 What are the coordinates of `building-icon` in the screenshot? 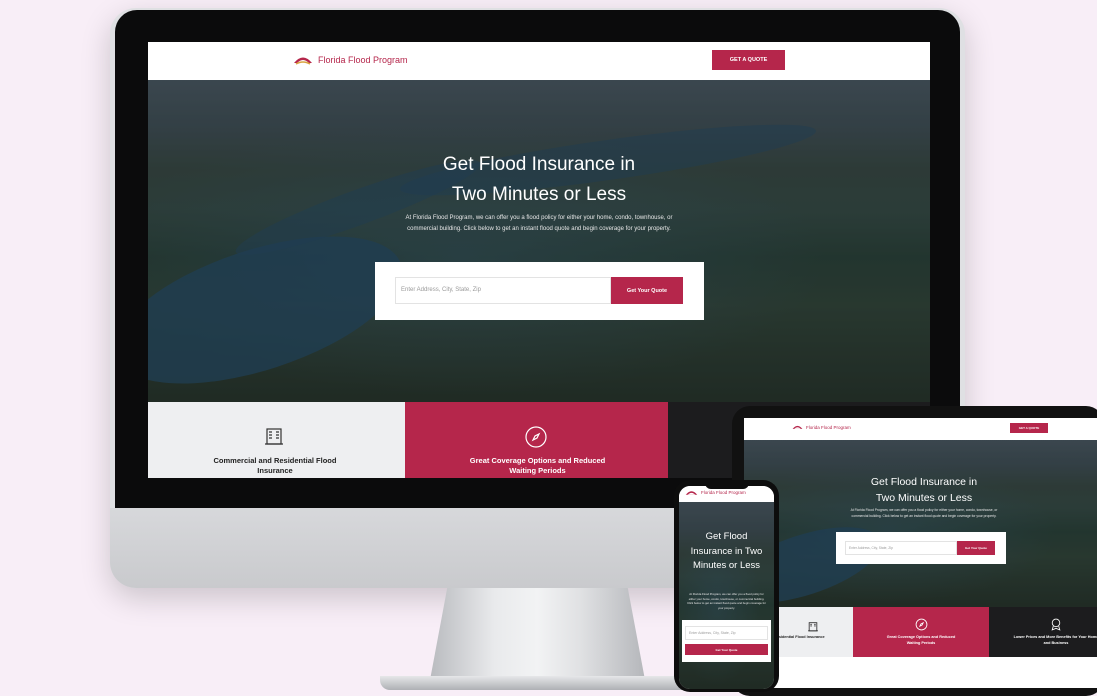 It's located at (274, 438).